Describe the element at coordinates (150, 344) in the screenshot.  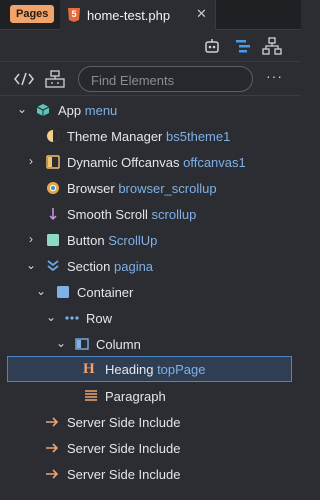
I see `tree-item-column: ⌄ Column` at that location.